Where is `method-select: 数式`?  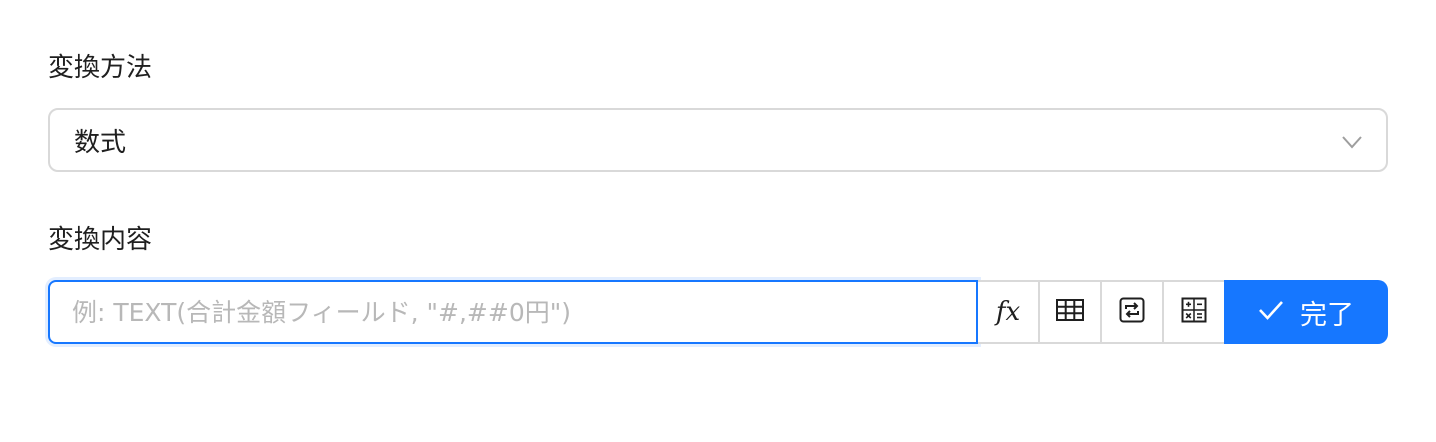 method-select: 数式 is located at coordinates (718, 140).